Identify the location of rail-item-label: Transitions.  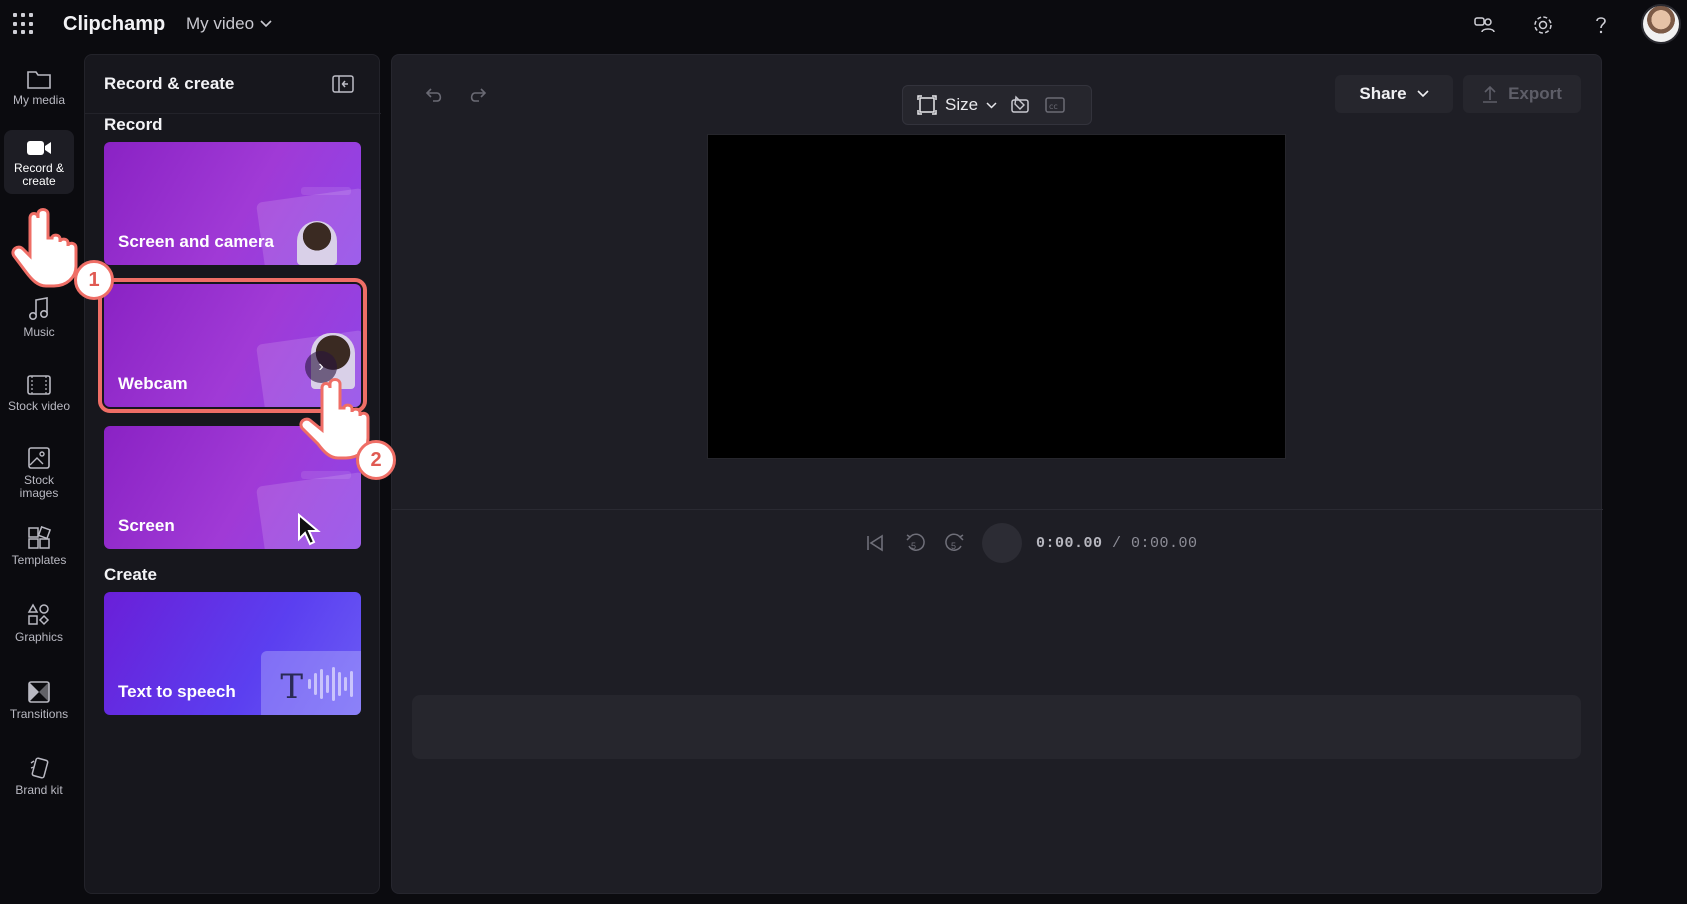
(39, 714).